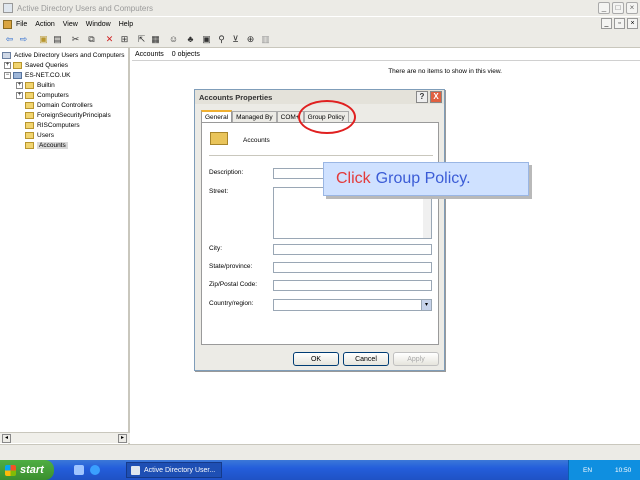 Image resolution: width=640 pixels, height=480 pixels. I want to click on tree-item-accounts: Accounts, so click(46, 145).